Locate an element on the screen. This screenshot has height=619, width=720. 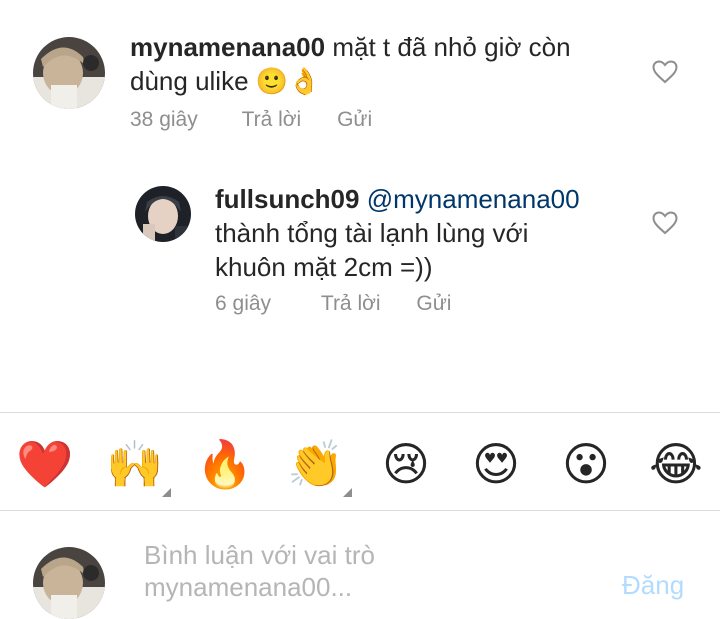
emoji-raised-hands-button: 🙌 is located at coordinates (135, 464).